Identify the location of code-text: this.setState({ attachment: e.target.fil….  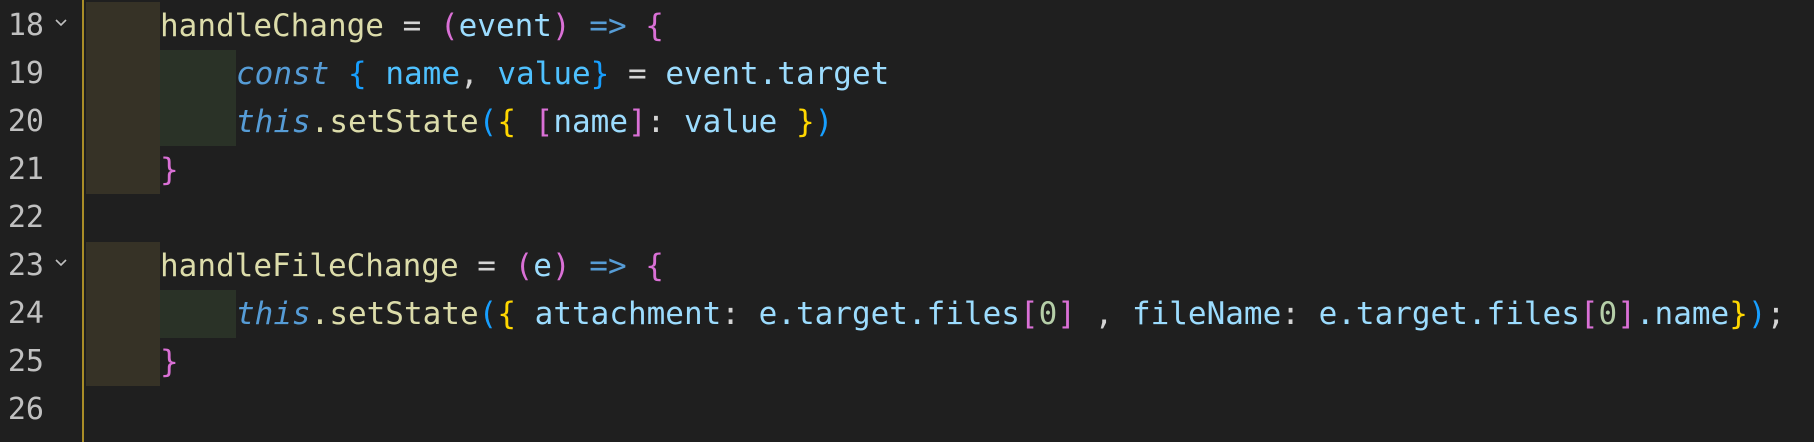
(1011, 314).